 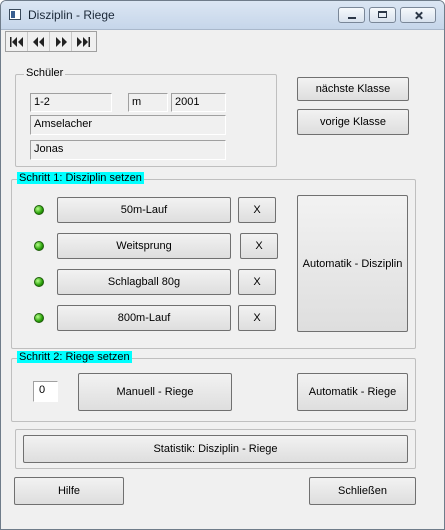 What do you see at coordinates (71, 102) in the screenshot?
I see `class-field: 1-2` at bounding box center [71, 102].